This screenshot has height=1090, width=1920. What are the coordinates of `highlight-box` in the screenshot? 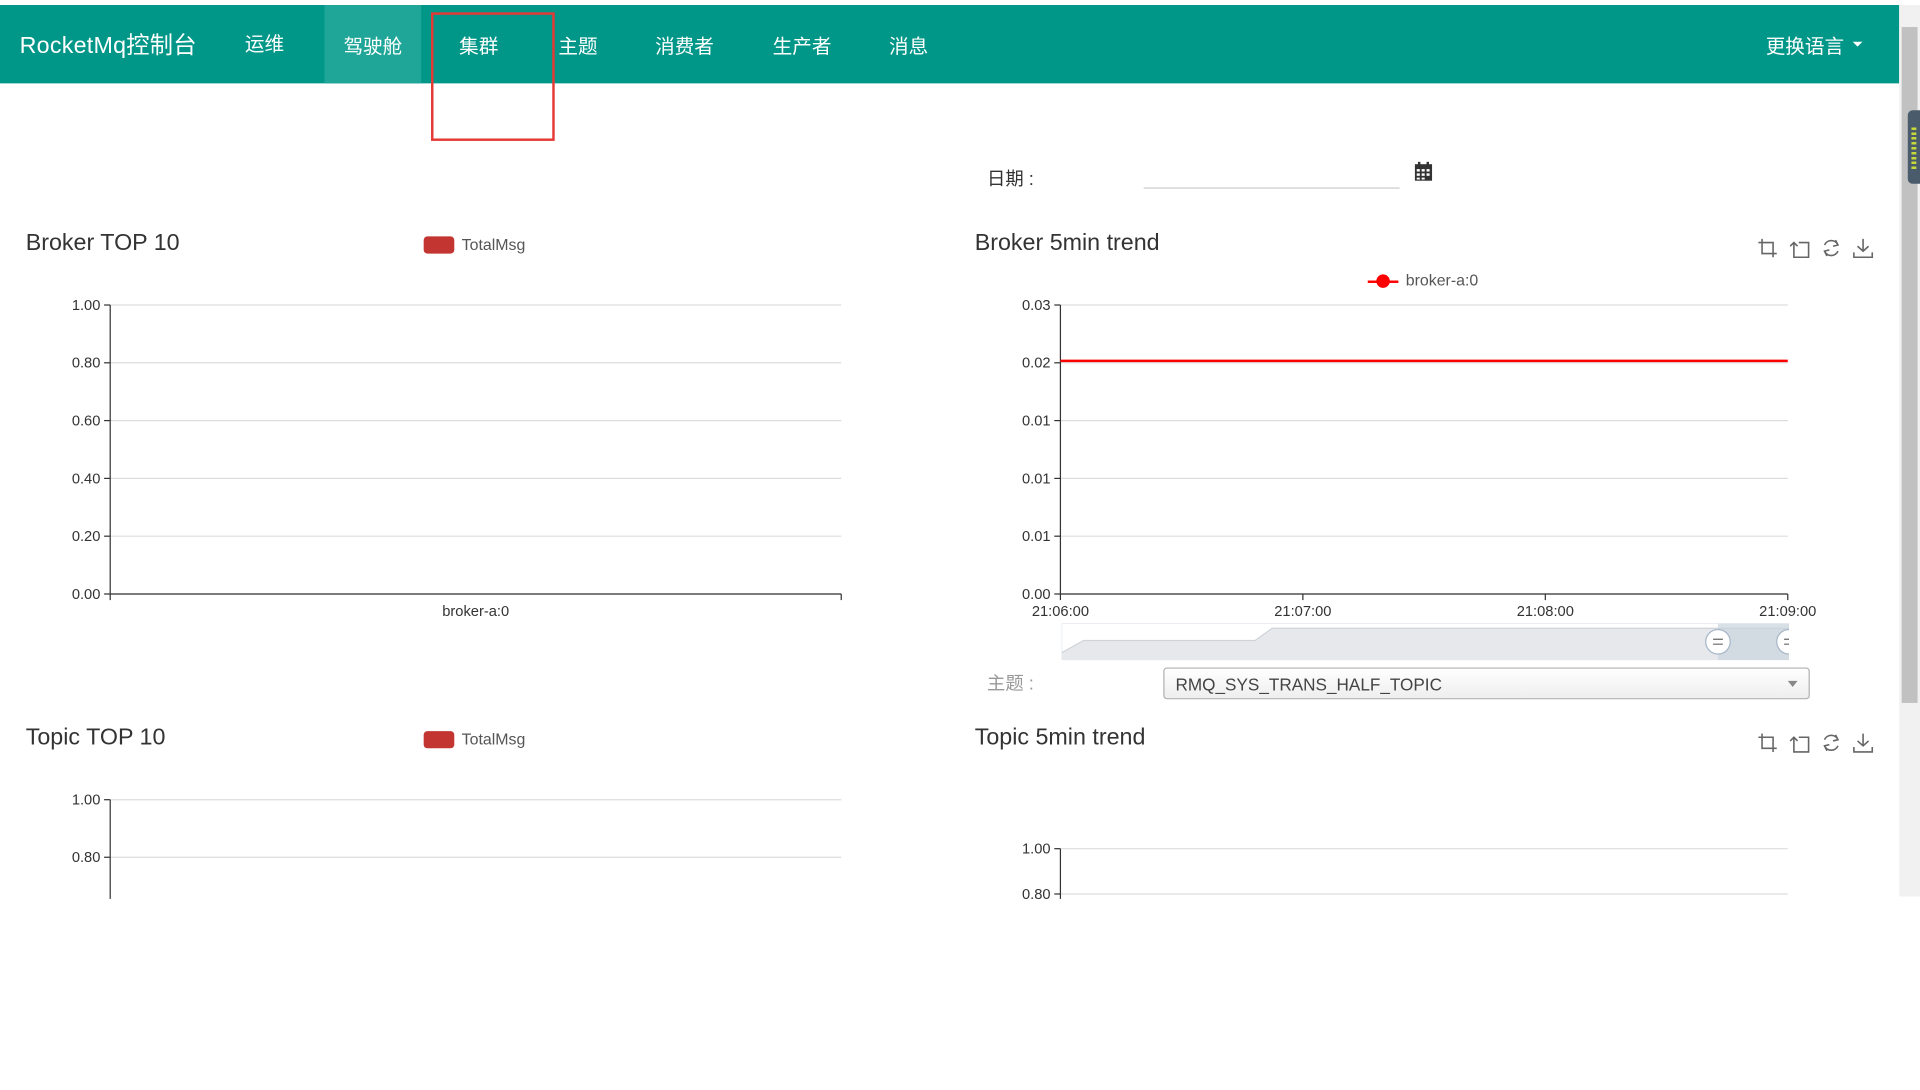 It's located at (493, 76).